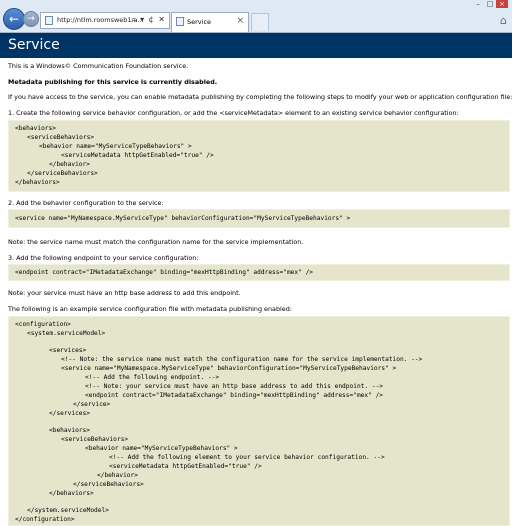  Describe the element at coordinates (260, 22) in the screenshot. I see `new-tab-button` at that location.